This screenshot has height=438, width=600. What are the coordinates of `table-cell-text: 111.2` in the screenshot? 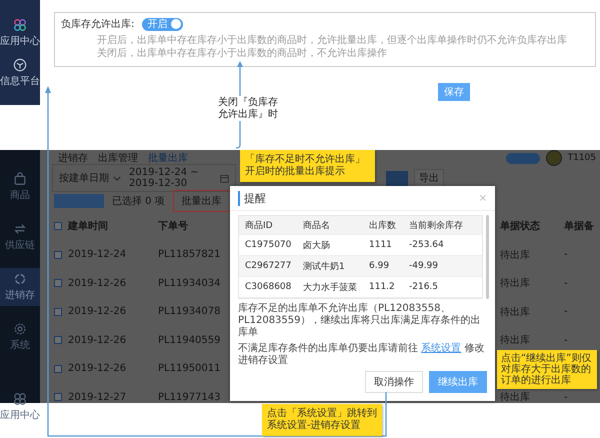 It's located at (382, 287).